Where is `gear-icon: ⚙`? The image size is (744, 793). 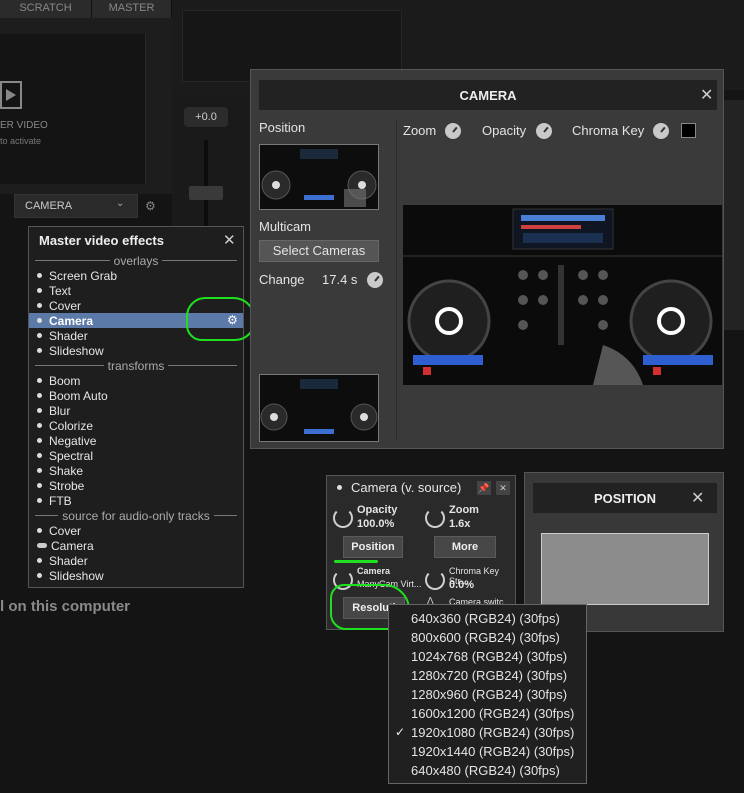
gear-icon: ⚙ is located at coordinates (150, 206).